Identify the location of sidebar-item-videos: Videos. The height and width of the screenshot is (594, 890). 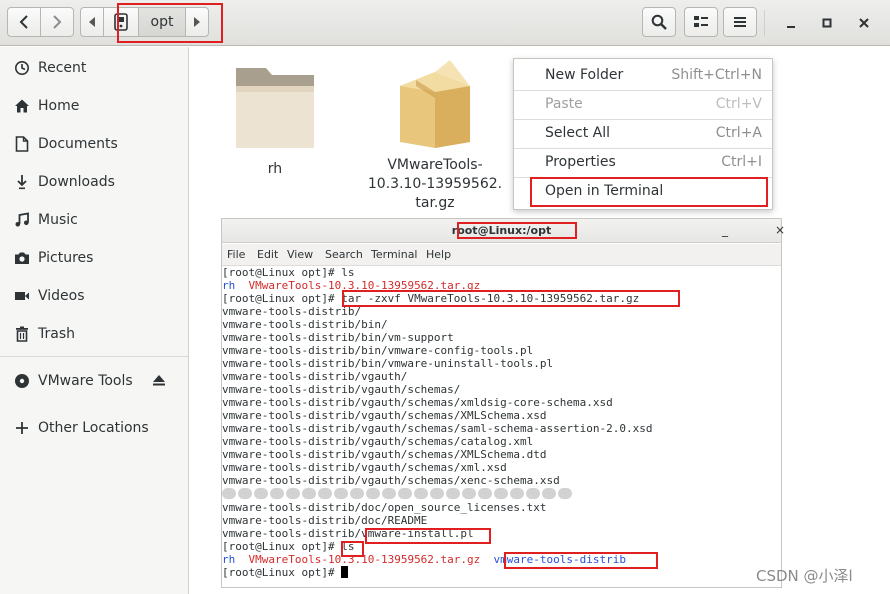
(94, 296).